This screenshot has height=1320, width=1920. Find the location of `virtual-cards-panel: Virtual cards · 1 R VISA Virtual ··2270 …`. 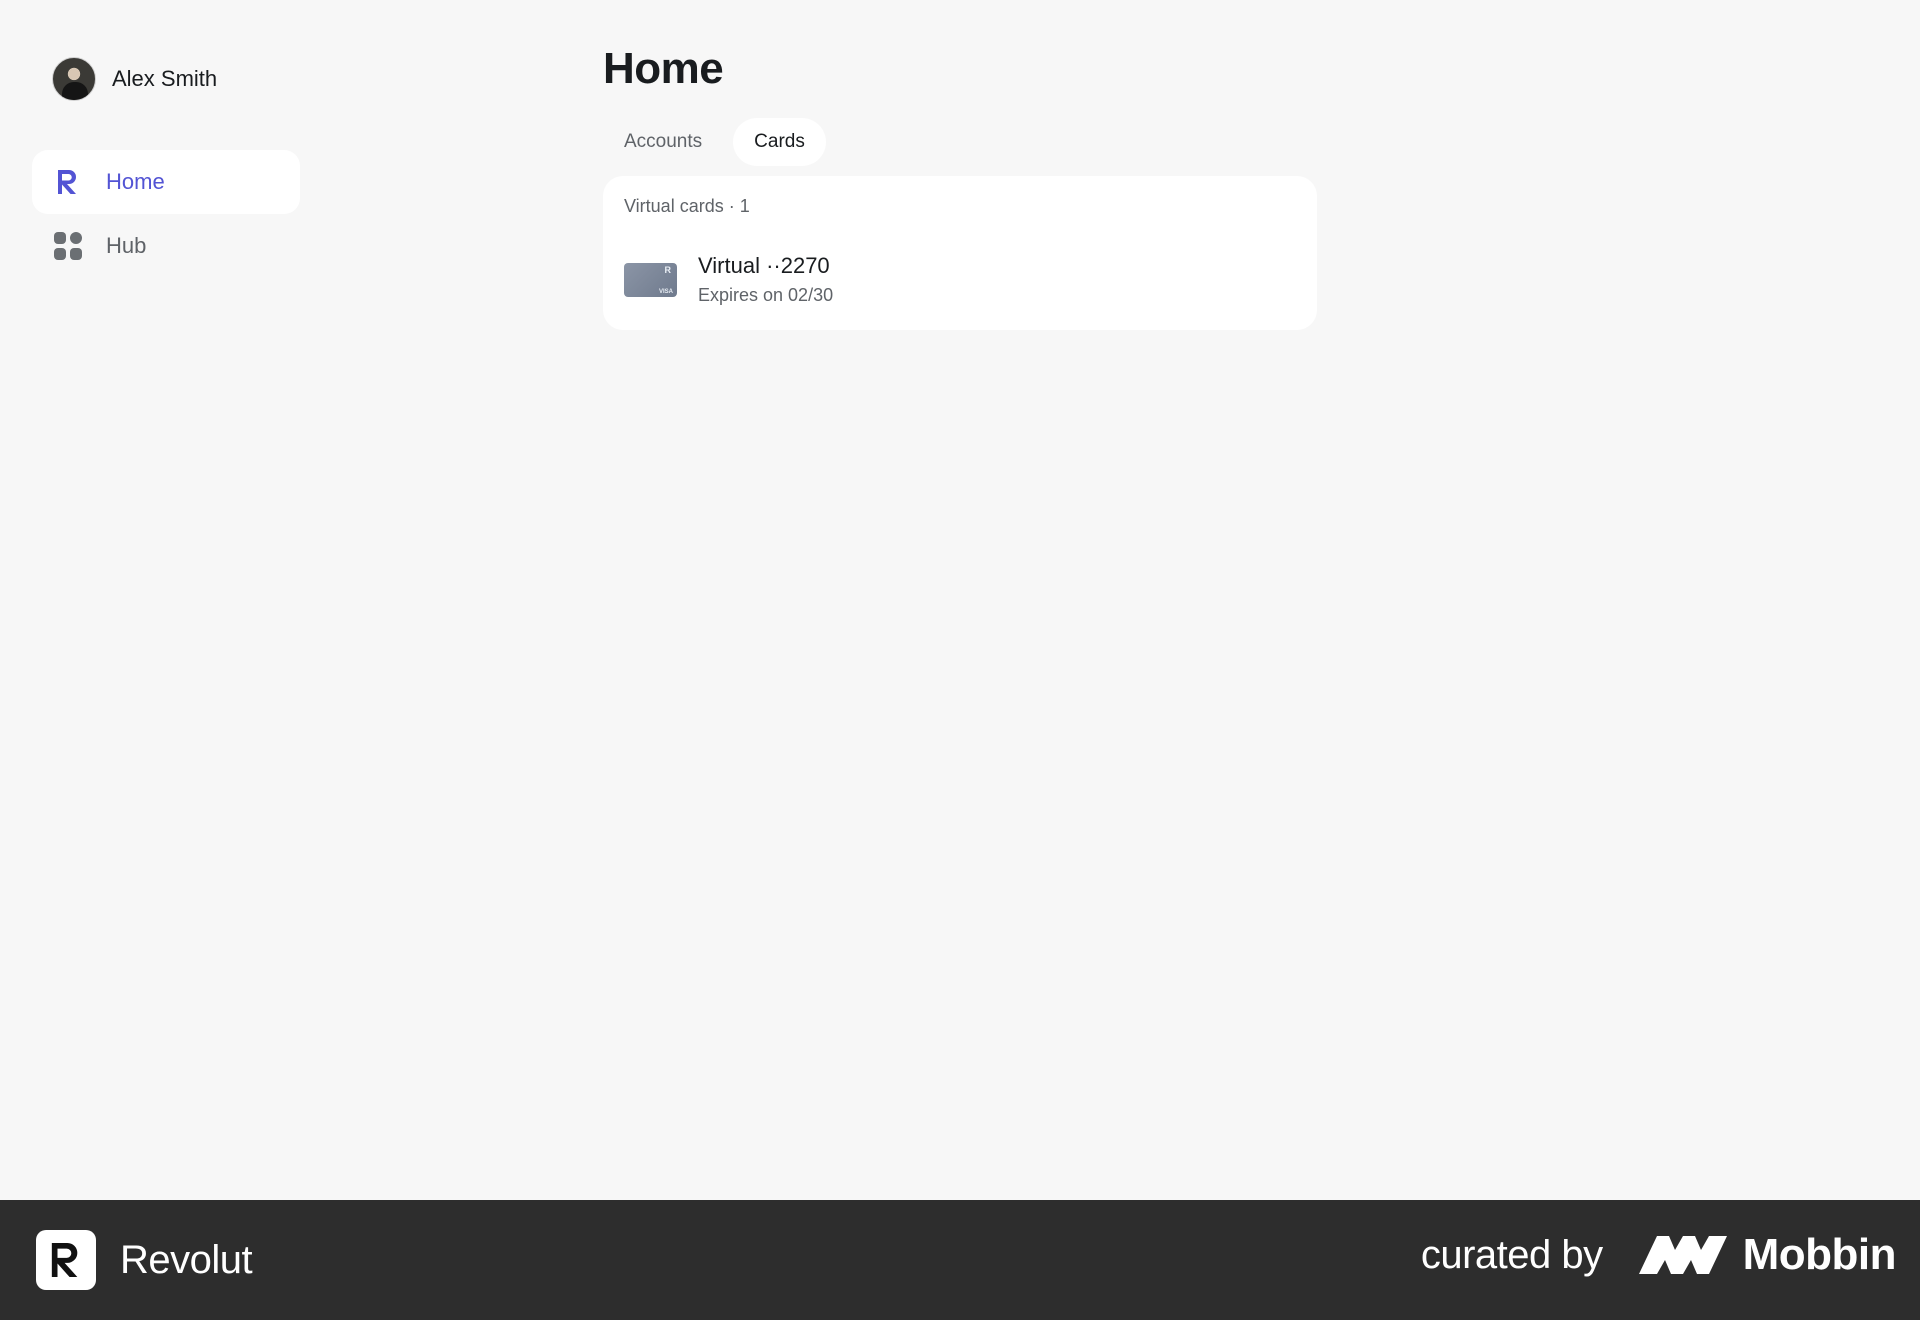

virtual-cards-panel: Virtual cards · 1 R VISA Virtual ··2270 … is located at coordinates (960, 253).